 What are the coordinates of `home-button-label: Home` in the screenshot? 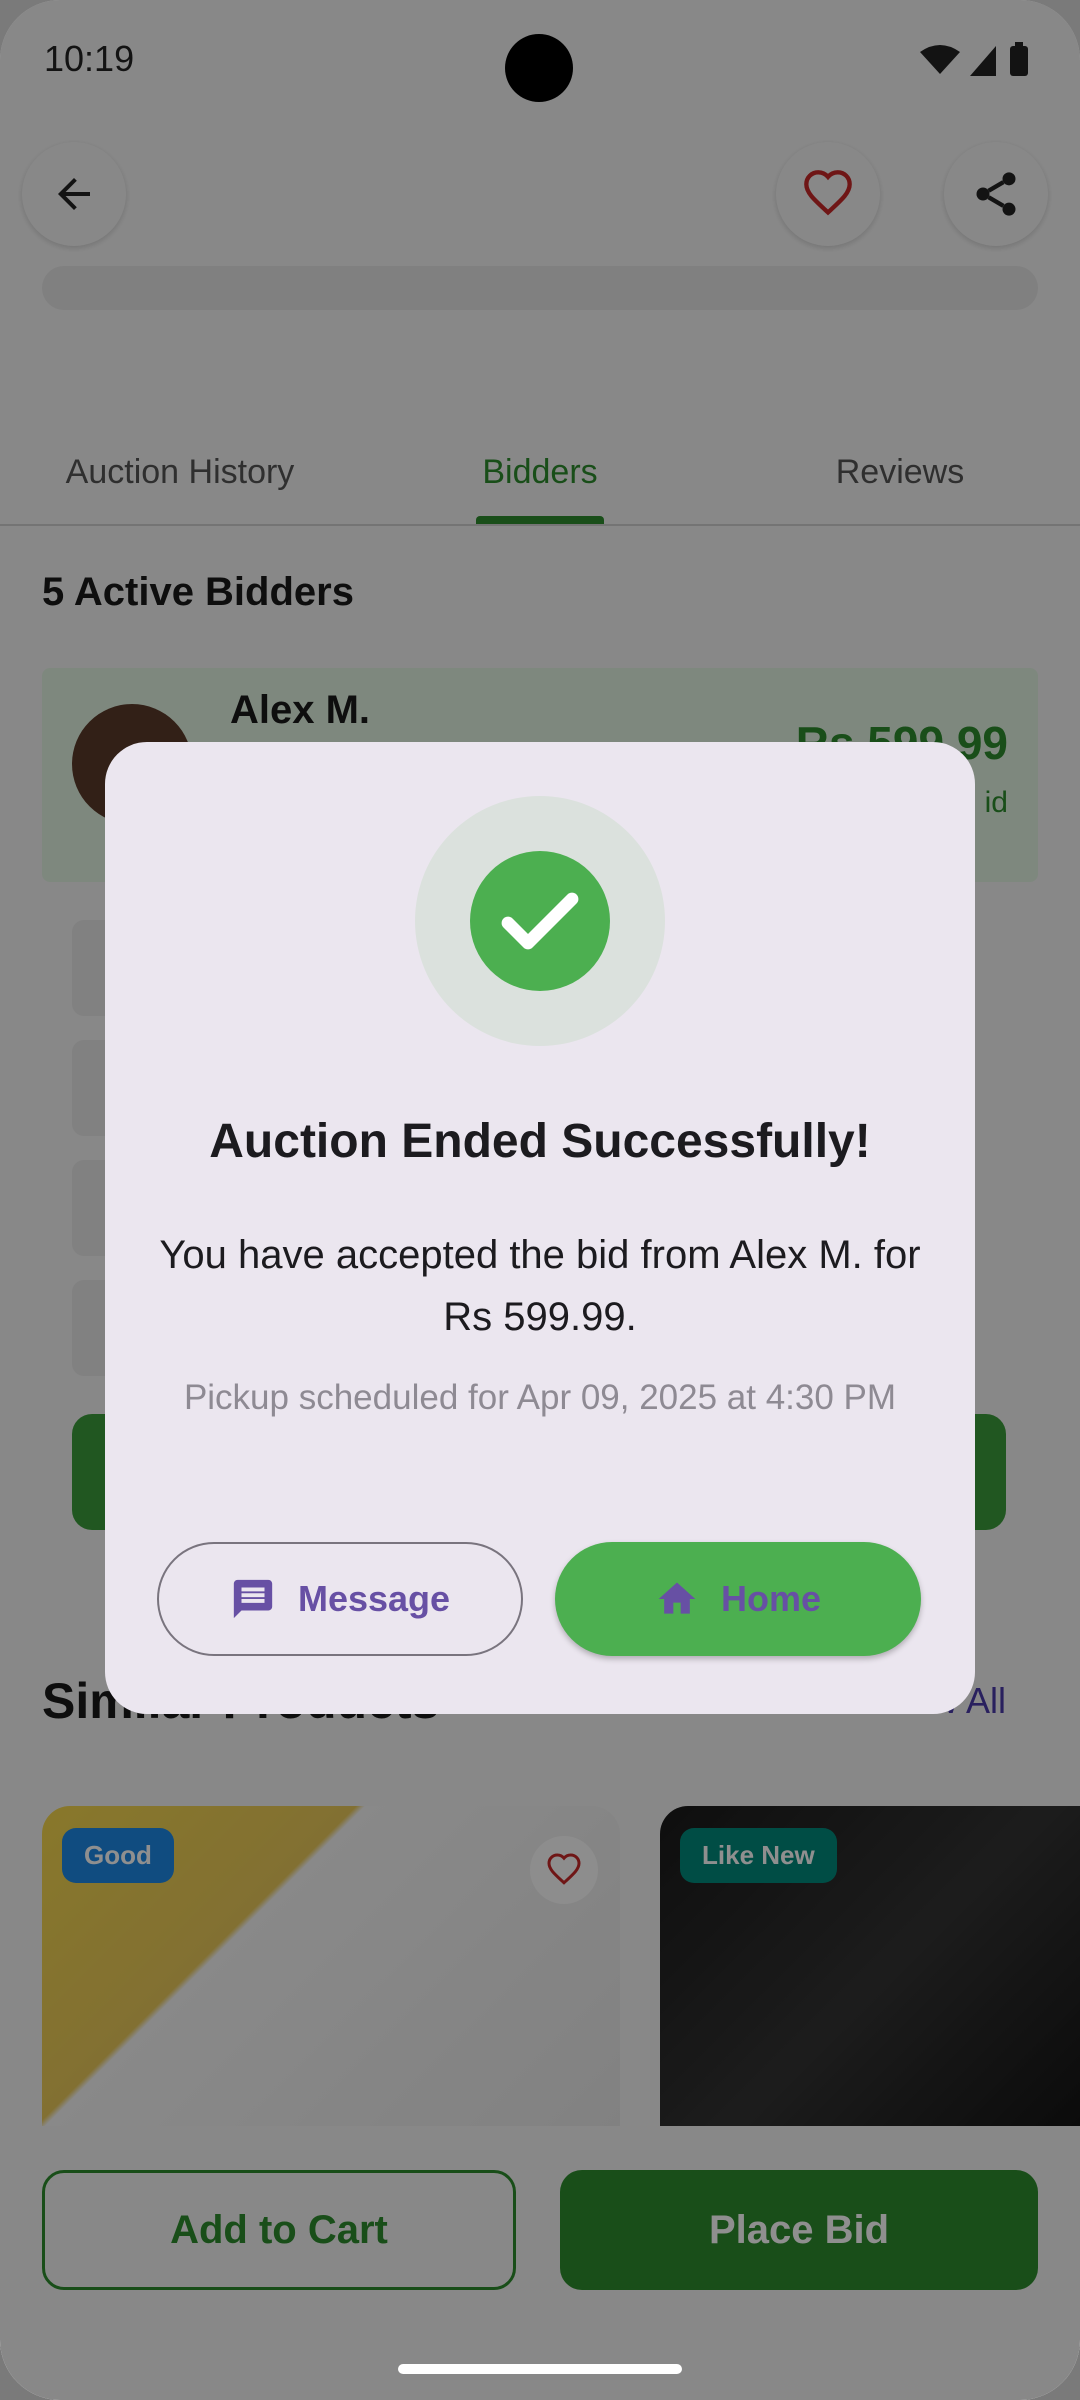 It's located at (771, 1598).